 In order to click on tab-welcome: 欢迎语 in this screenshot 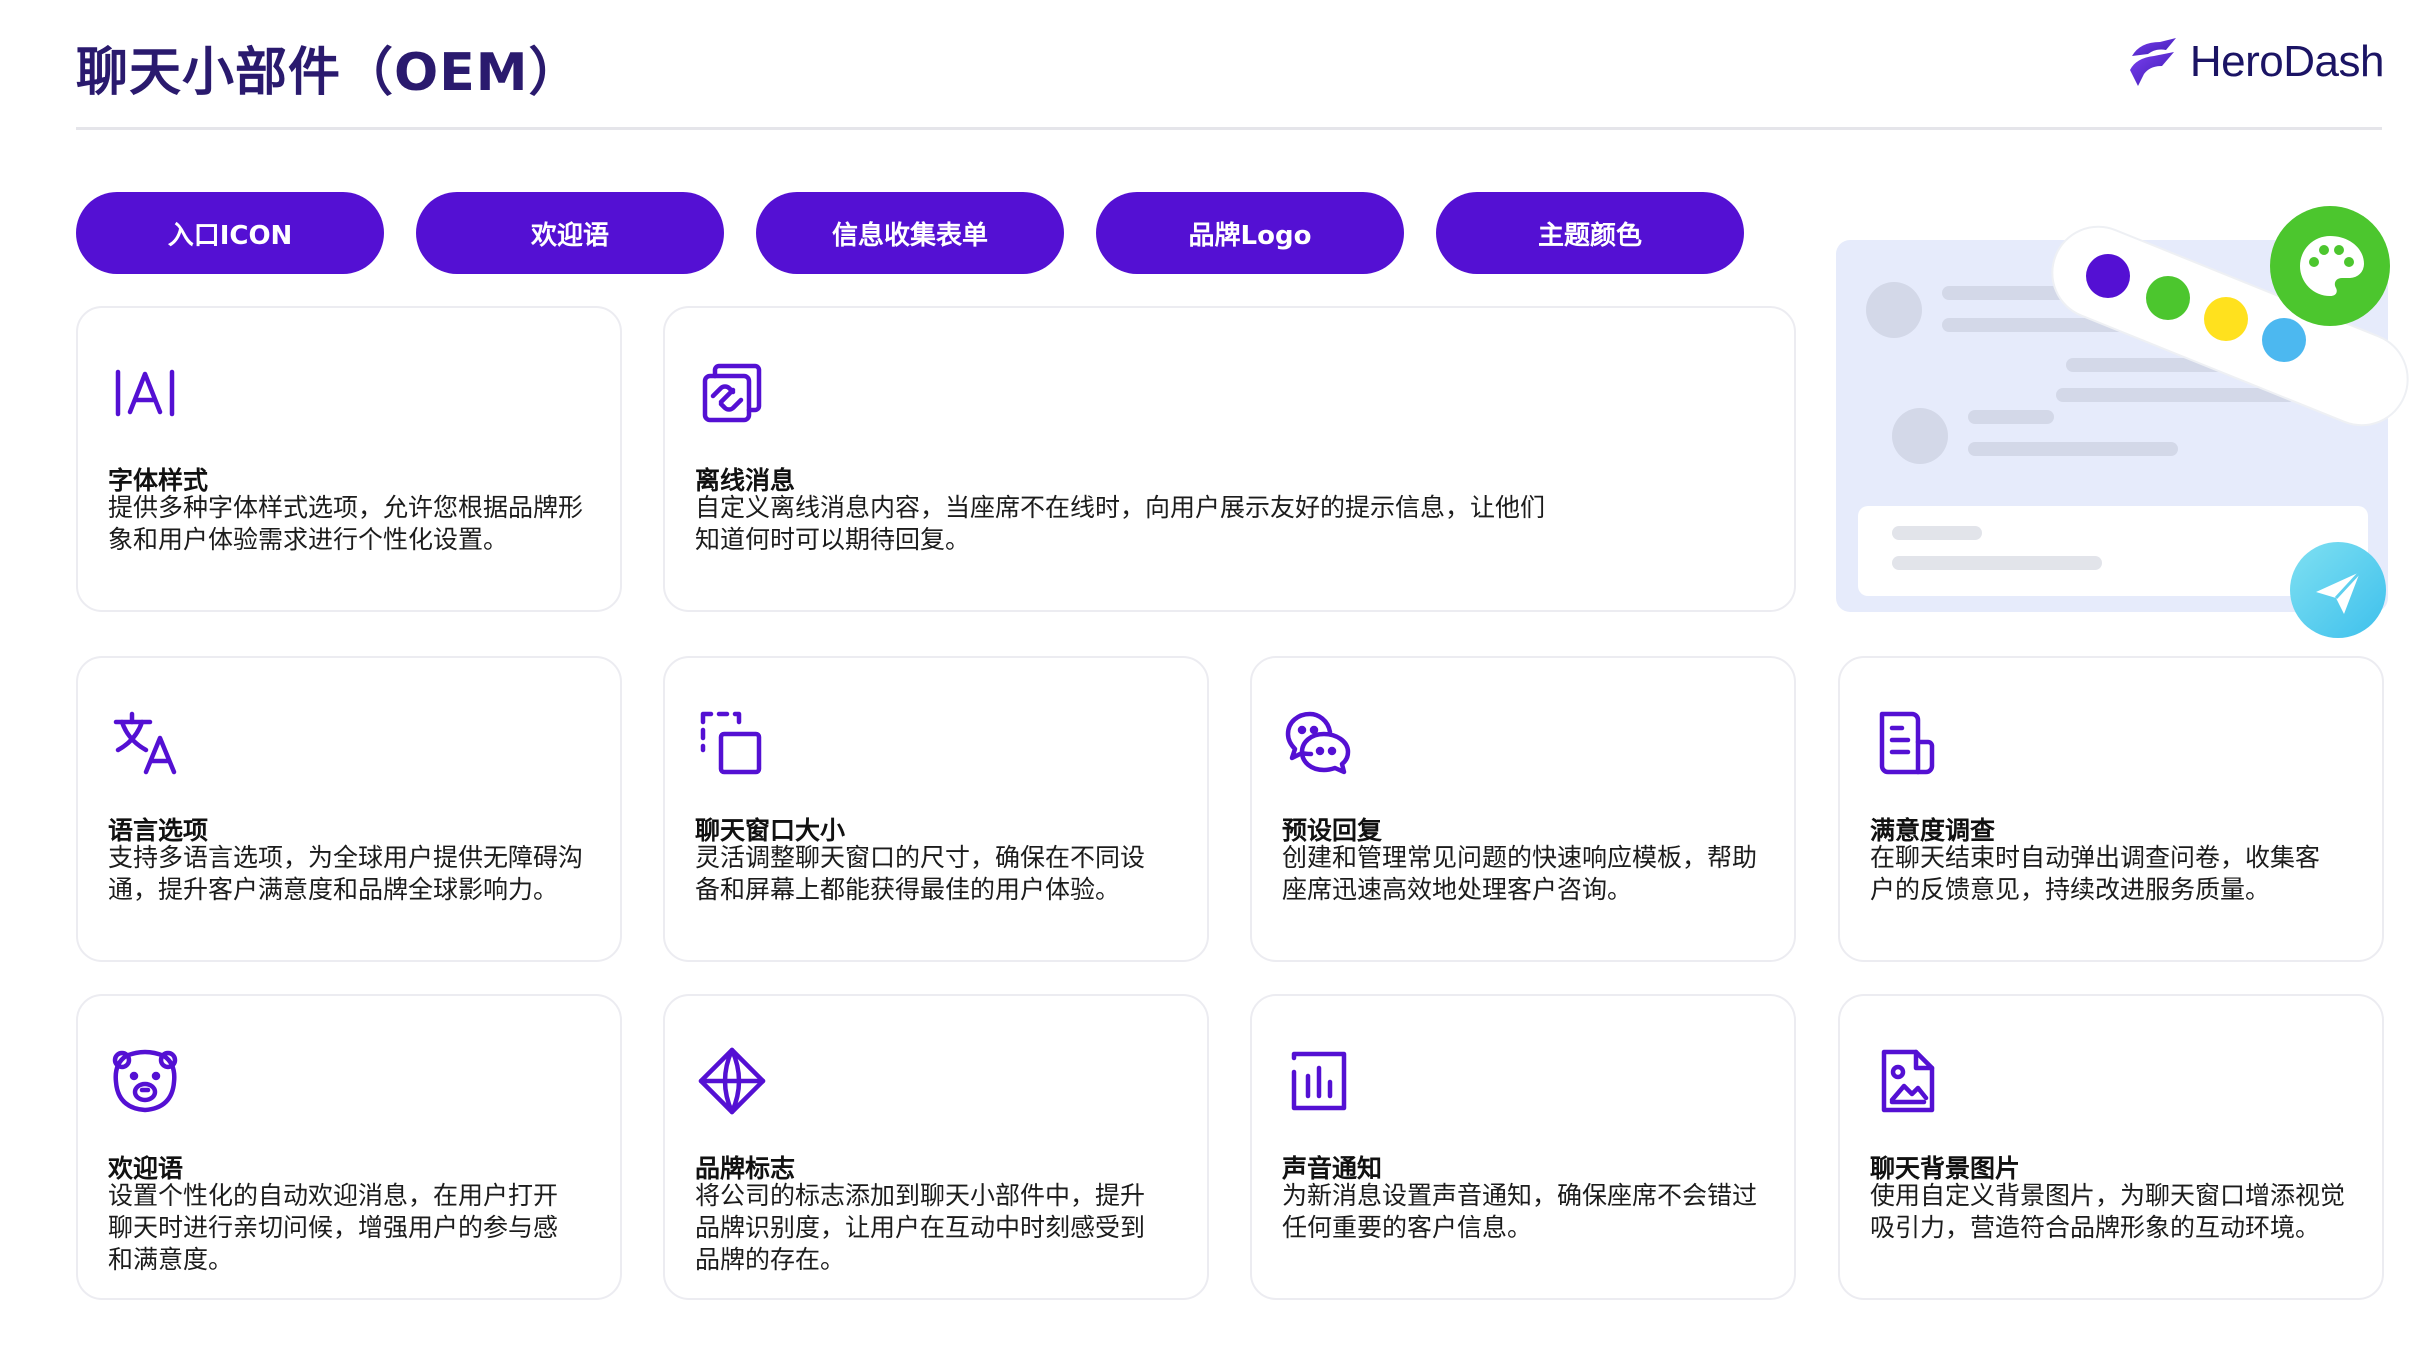, I will do `click(570, 233)`.